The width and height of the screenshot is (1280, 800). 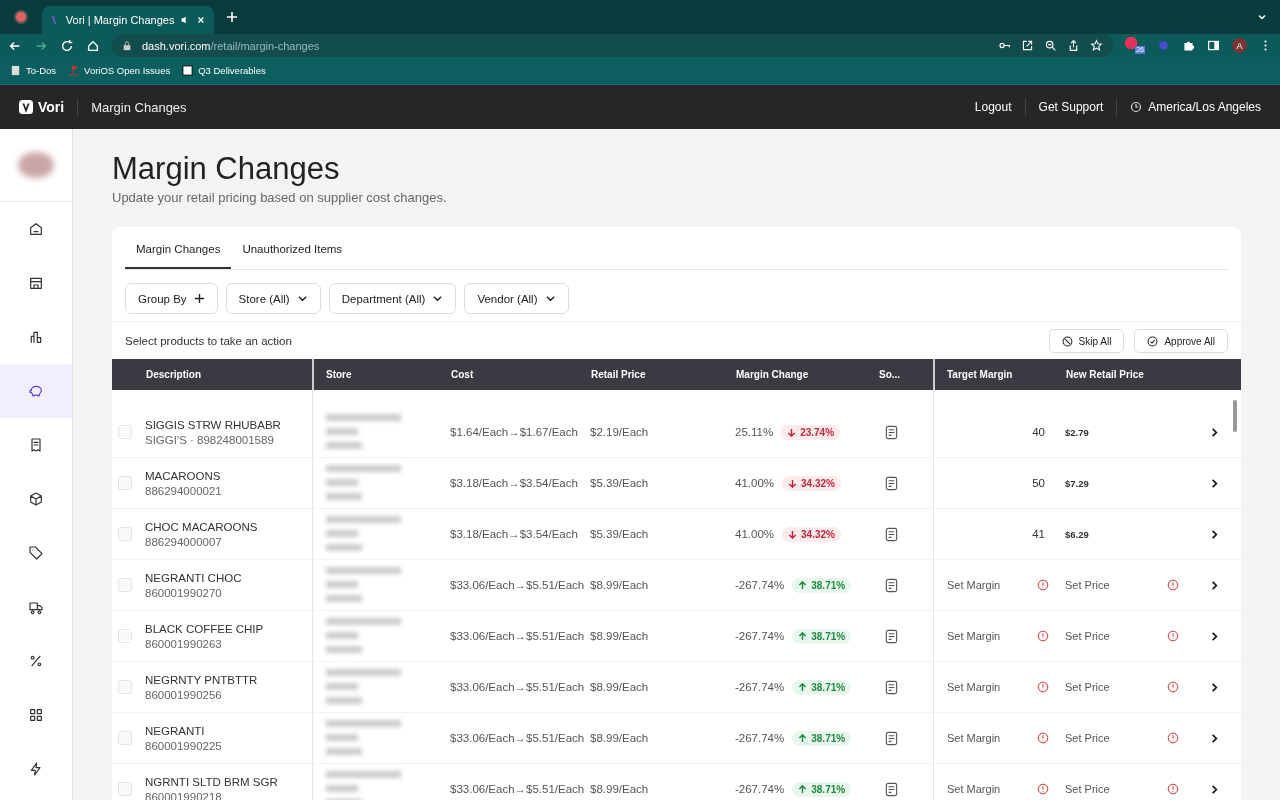 I want to click on filter-dropdown: Vendor (All), so click(x=516, y=298).